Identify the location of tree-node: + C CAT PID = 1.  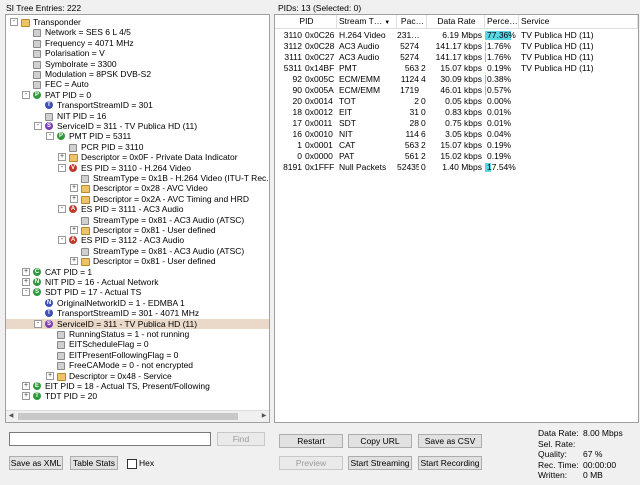
(137, 272).